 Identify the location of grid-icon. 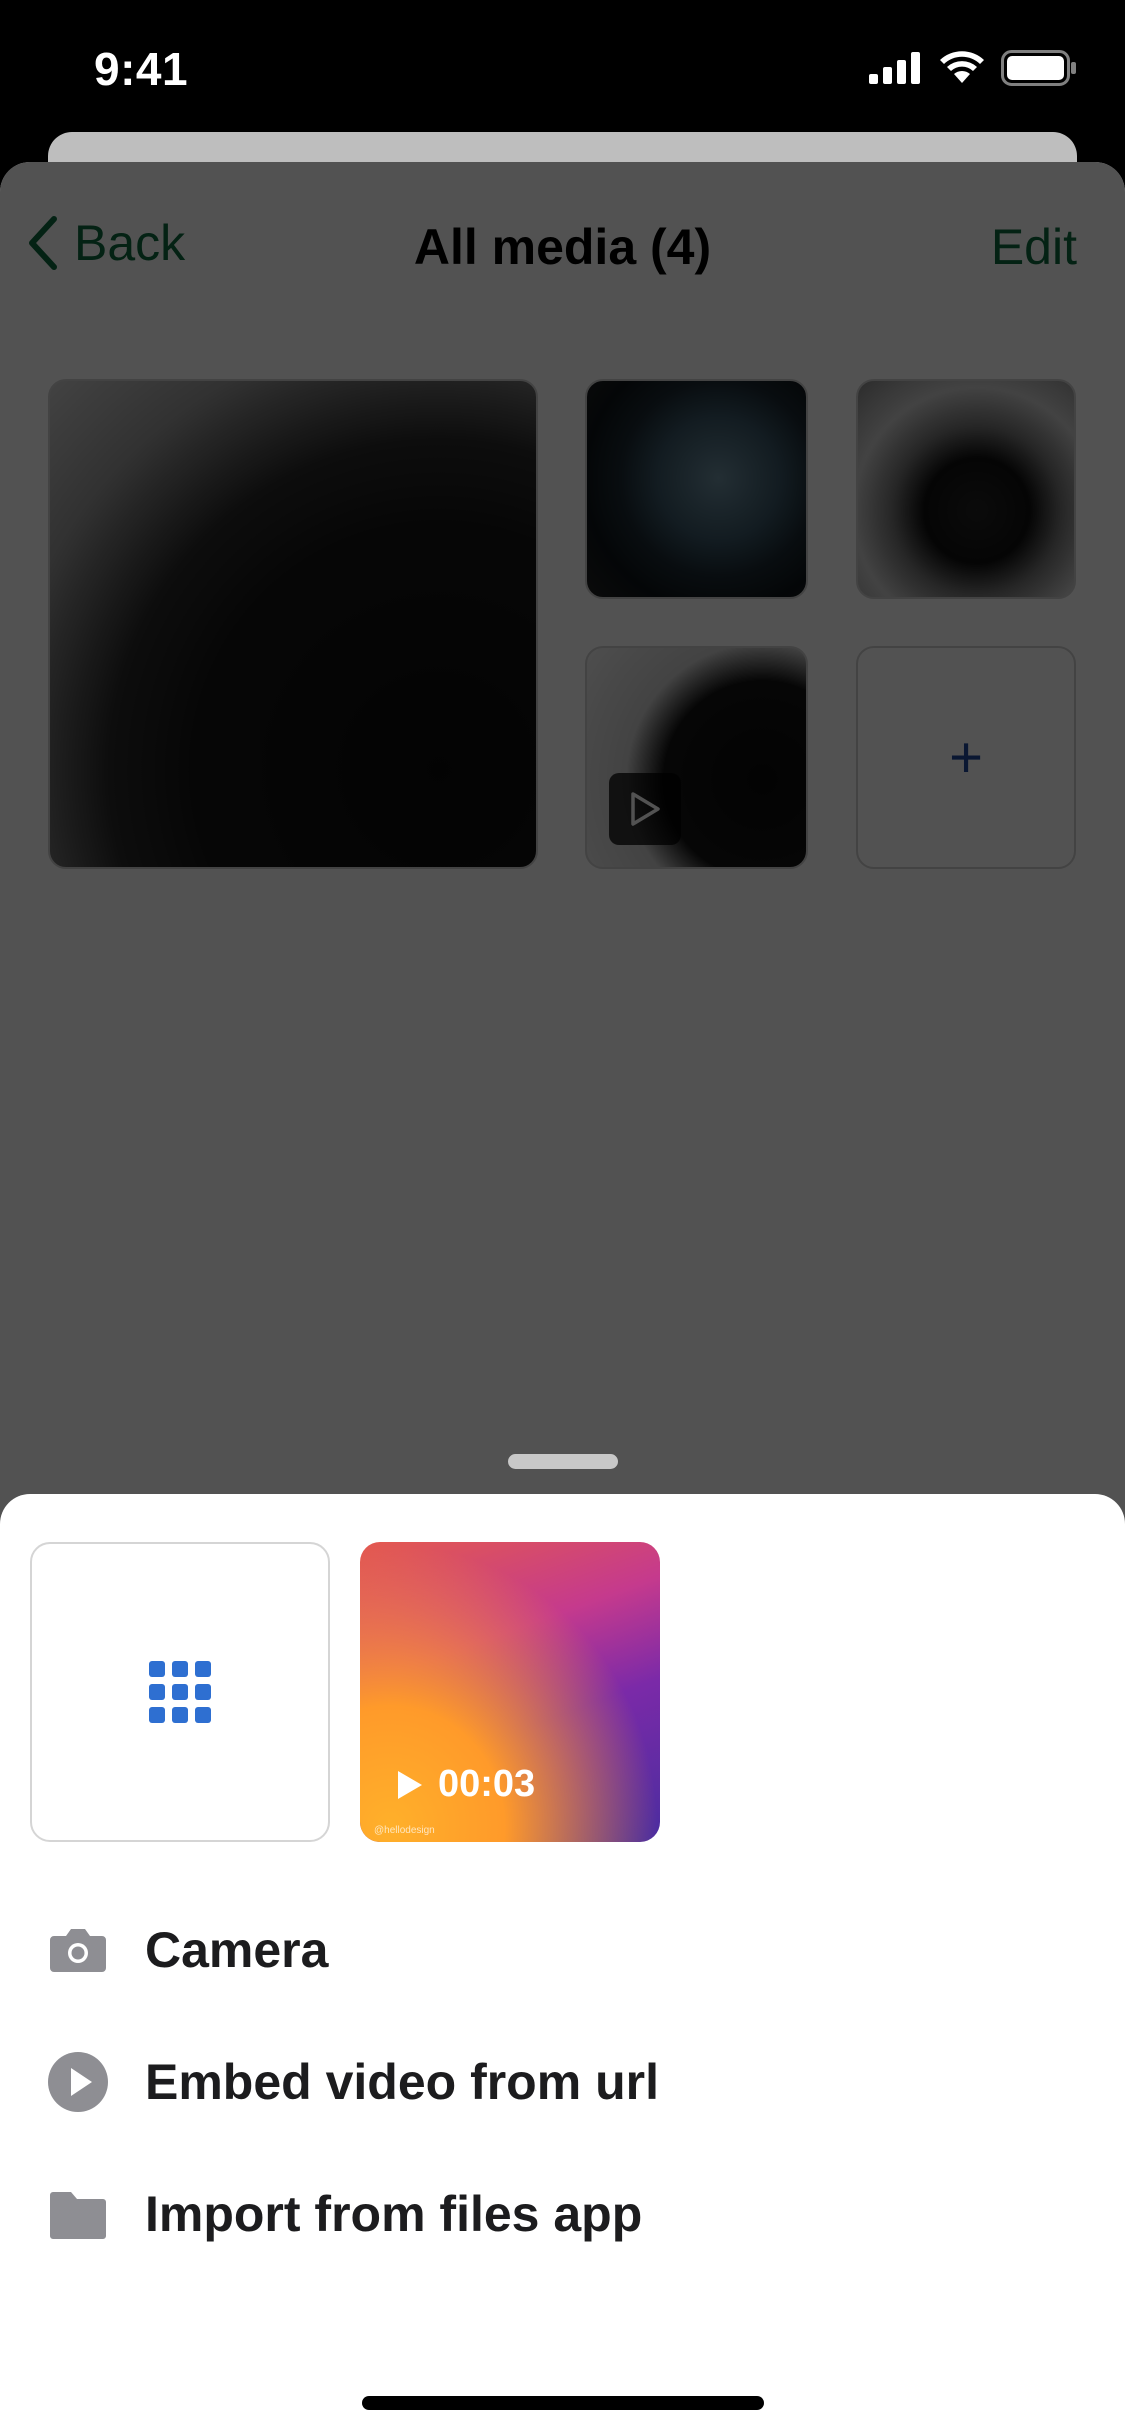
(180, 1692).